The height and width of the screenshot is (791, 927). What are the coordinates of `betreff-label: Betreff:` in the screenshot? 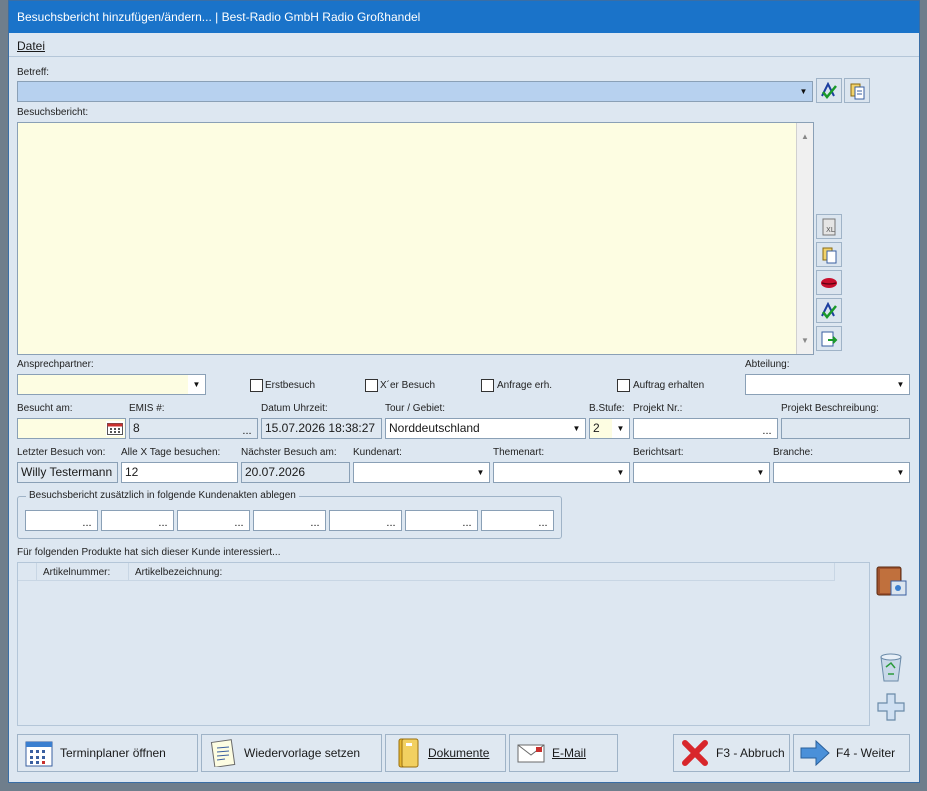 It's located at (33, 72).